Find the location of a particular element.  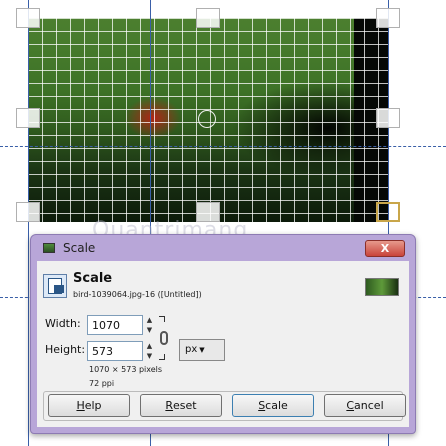

transform-handle-top-right is located at coordinates (388, 18).